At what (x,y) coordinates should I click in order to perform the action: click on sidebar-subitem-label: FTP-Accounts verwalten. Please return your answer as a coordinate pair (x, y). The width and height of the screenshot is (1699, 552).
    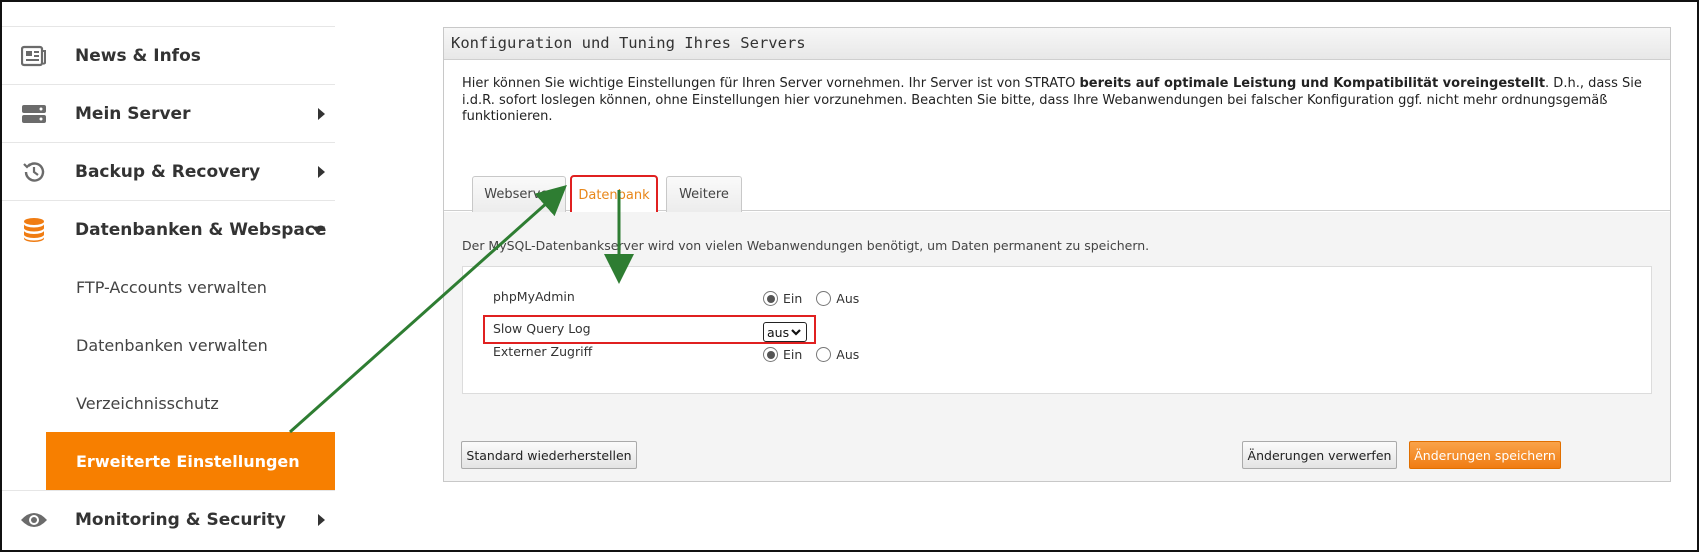
    Looking at the image, I should click on (171, 287).